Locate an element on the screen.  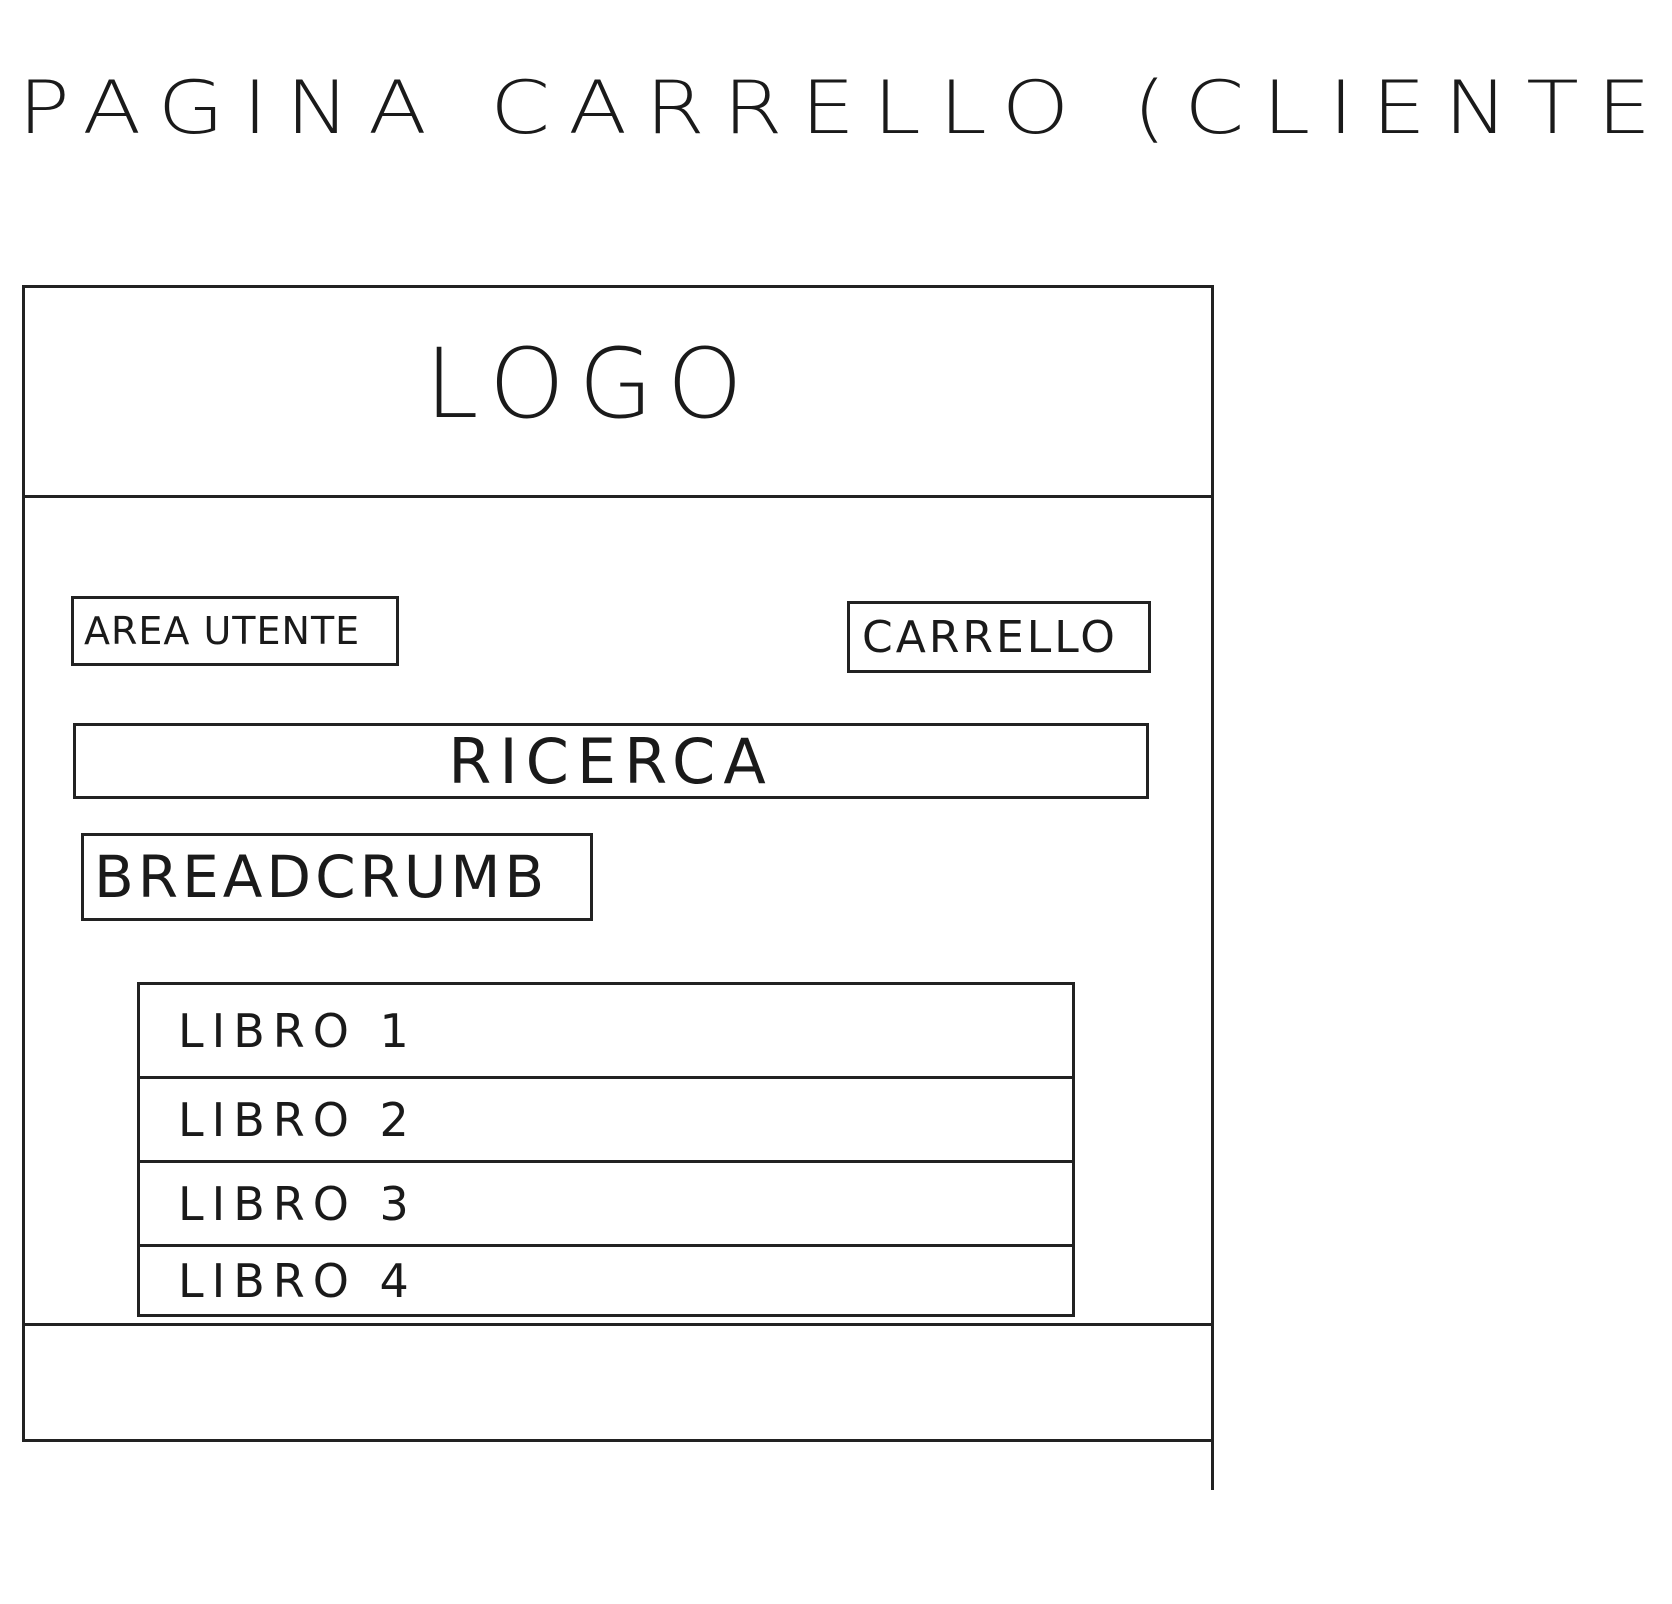
cart-item-4: LIBRO 4 is located at coordinates (606, 1282).